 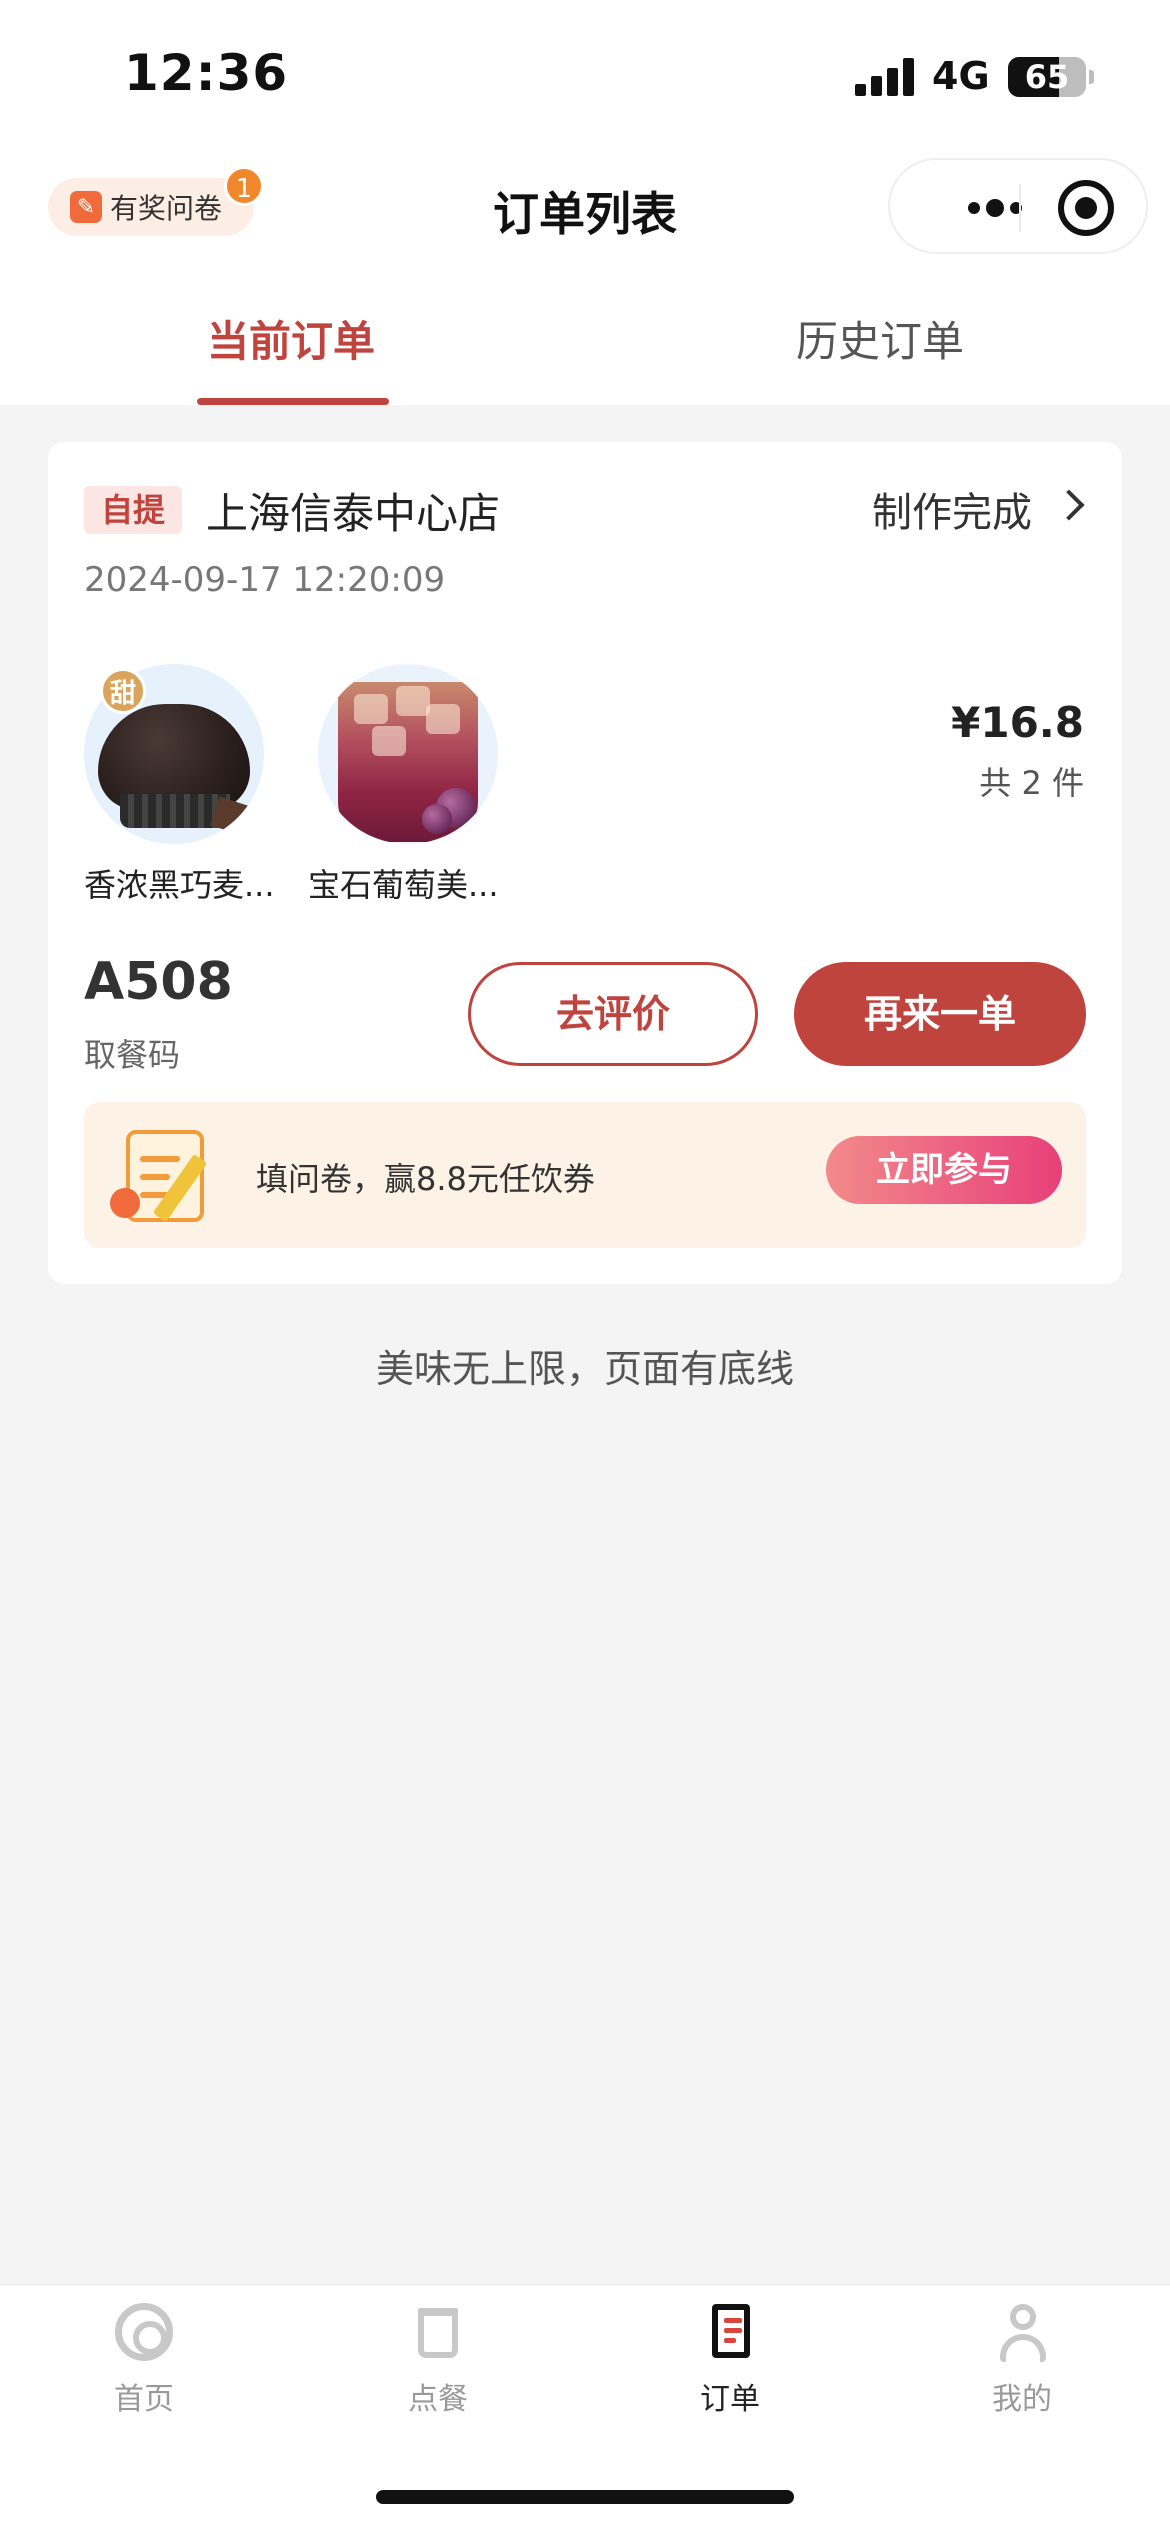 What do you see at coordinates (408, 754) in the screenshot?
I see `grape-drink-icon` at bounding box center [408, 754].